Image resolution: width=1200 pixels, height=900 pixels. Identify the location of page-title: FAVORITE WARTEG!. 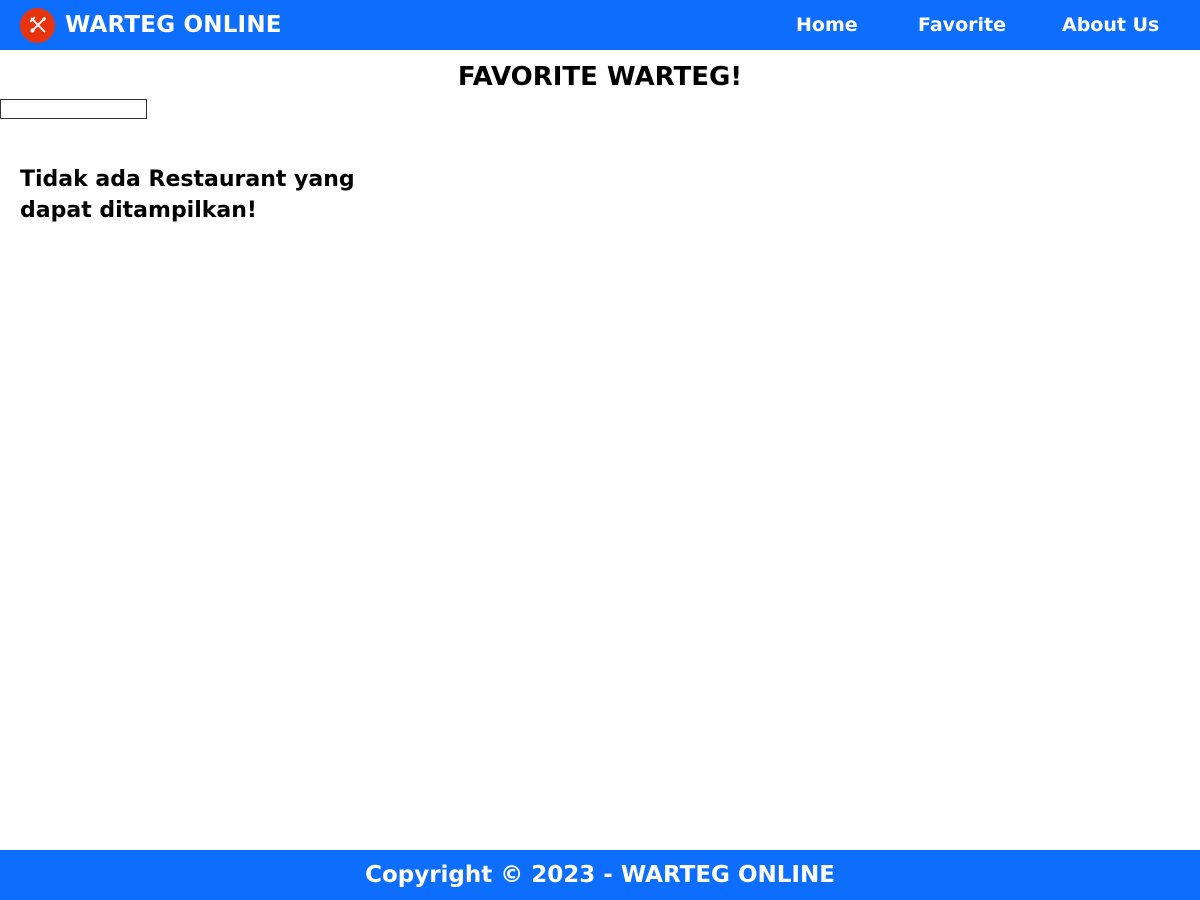
(600, 77).